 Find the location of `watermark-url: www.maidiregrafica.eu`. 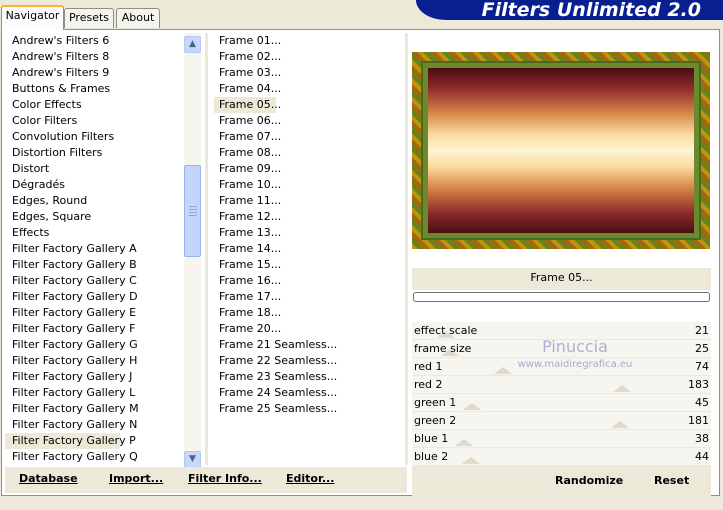

watermark-url: www.maidiregrafica.eu is located at coordinates (575, 364).